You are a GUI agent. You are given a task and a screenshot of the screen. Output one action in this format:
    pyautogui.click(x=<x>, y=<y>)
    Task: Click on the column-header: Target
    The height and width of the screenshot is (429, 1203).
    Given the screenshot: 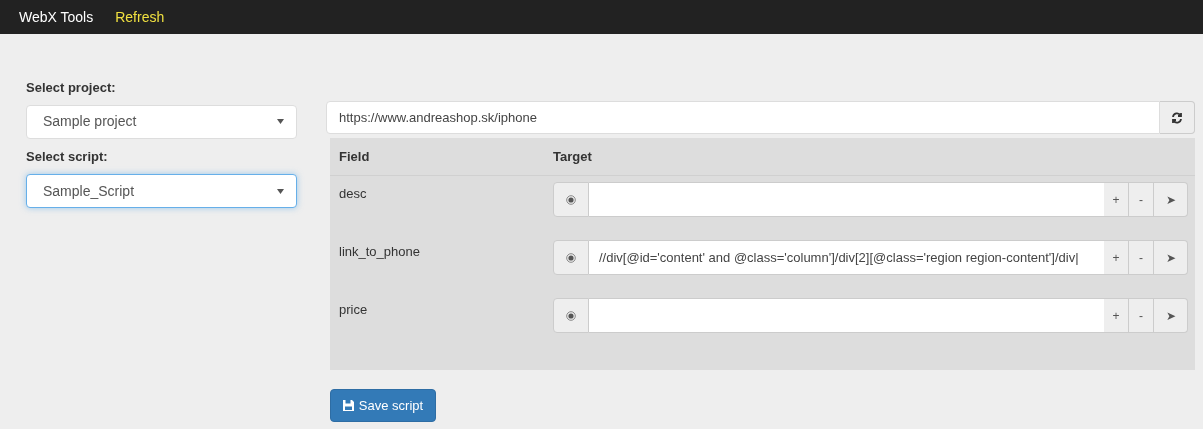 What is the action you would take?
    pyautogui.click(x=572, y=156)
    